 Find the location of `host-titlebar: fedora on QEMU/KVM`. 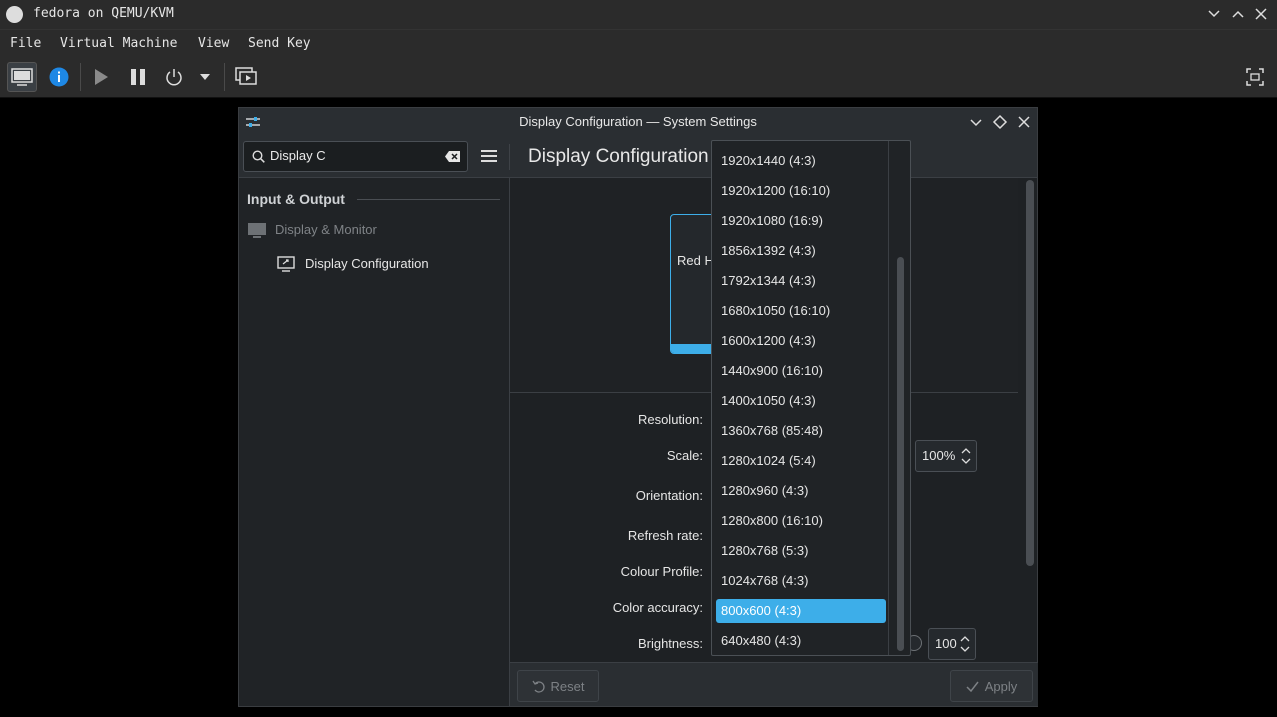

host-titlebar: fedora on QEMU/KVM is located at coordinates (638, 14).